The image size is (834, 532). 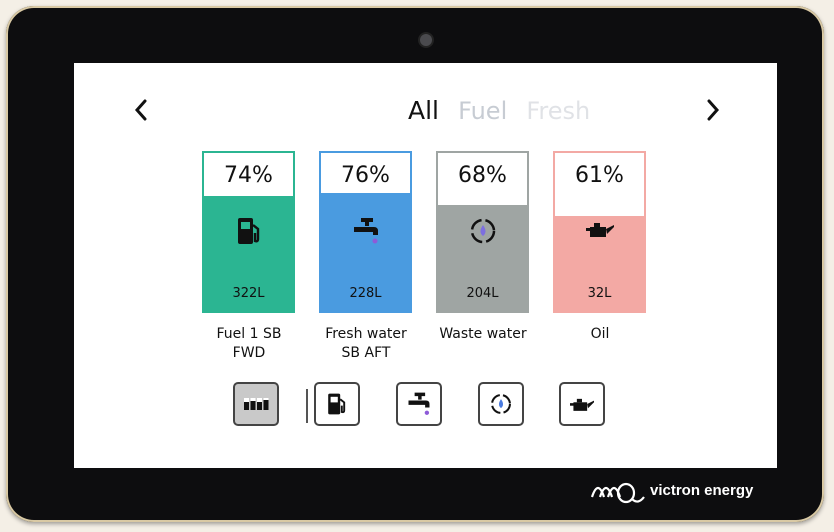 I want to click on tank-percentage: 74%, so click(x=248, y=175).